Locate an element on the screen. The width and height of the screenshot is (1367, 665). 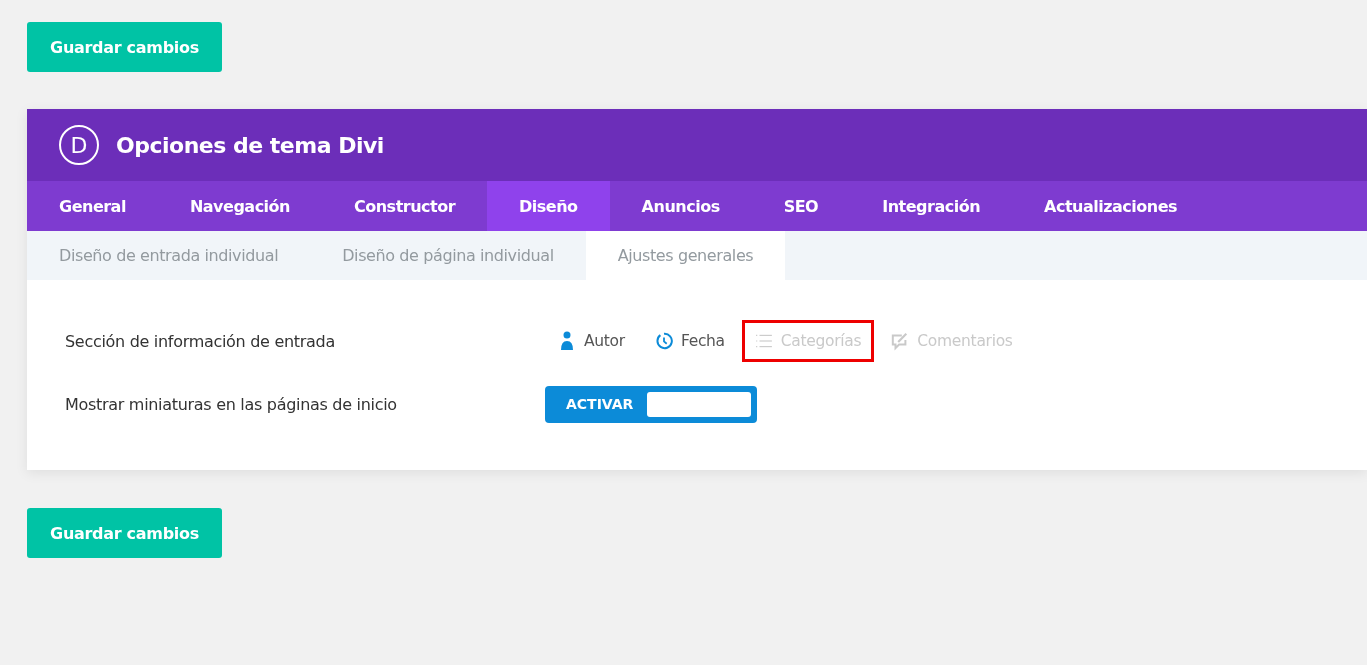
setting-label: Sección de información de entrada is located at coordinates (200, 341).